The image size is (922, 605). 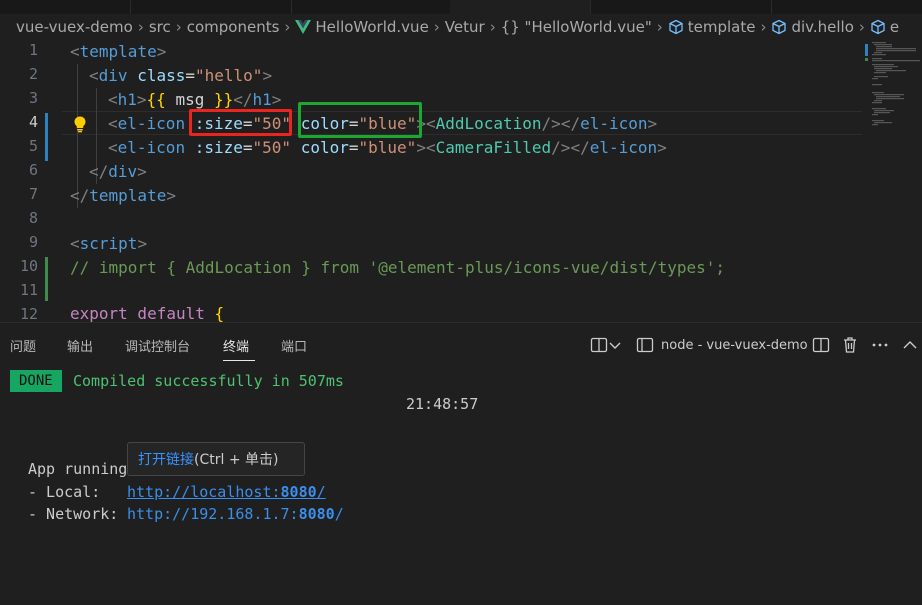 I want to click on token: h1, so click(x=127, y=99).